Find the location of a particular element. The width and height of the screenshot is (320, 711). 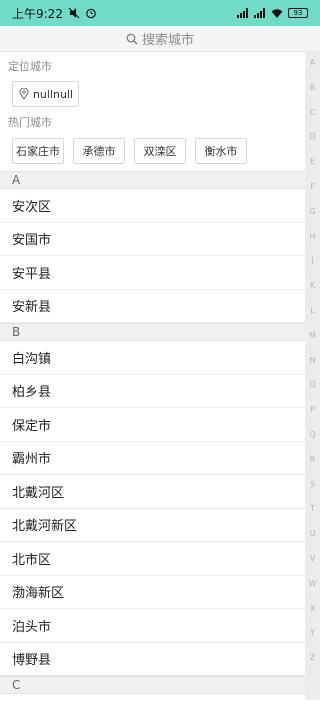

status-time: 上午9:22 is located at coordinates (37, 13).